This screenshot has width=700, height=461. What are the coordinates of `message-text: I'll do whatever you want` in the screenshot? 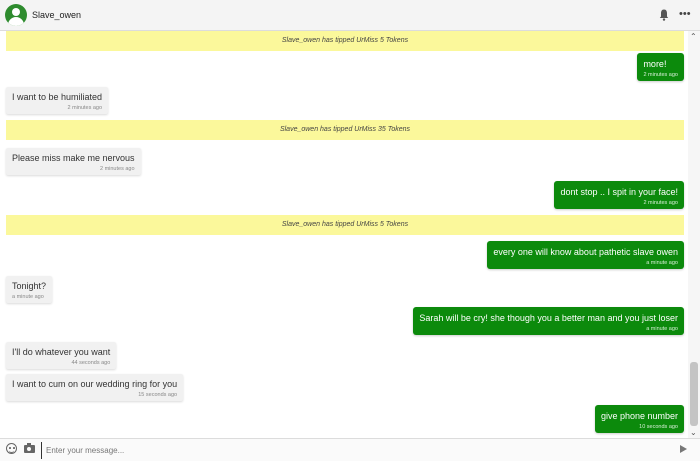 It's located at (61, 352).